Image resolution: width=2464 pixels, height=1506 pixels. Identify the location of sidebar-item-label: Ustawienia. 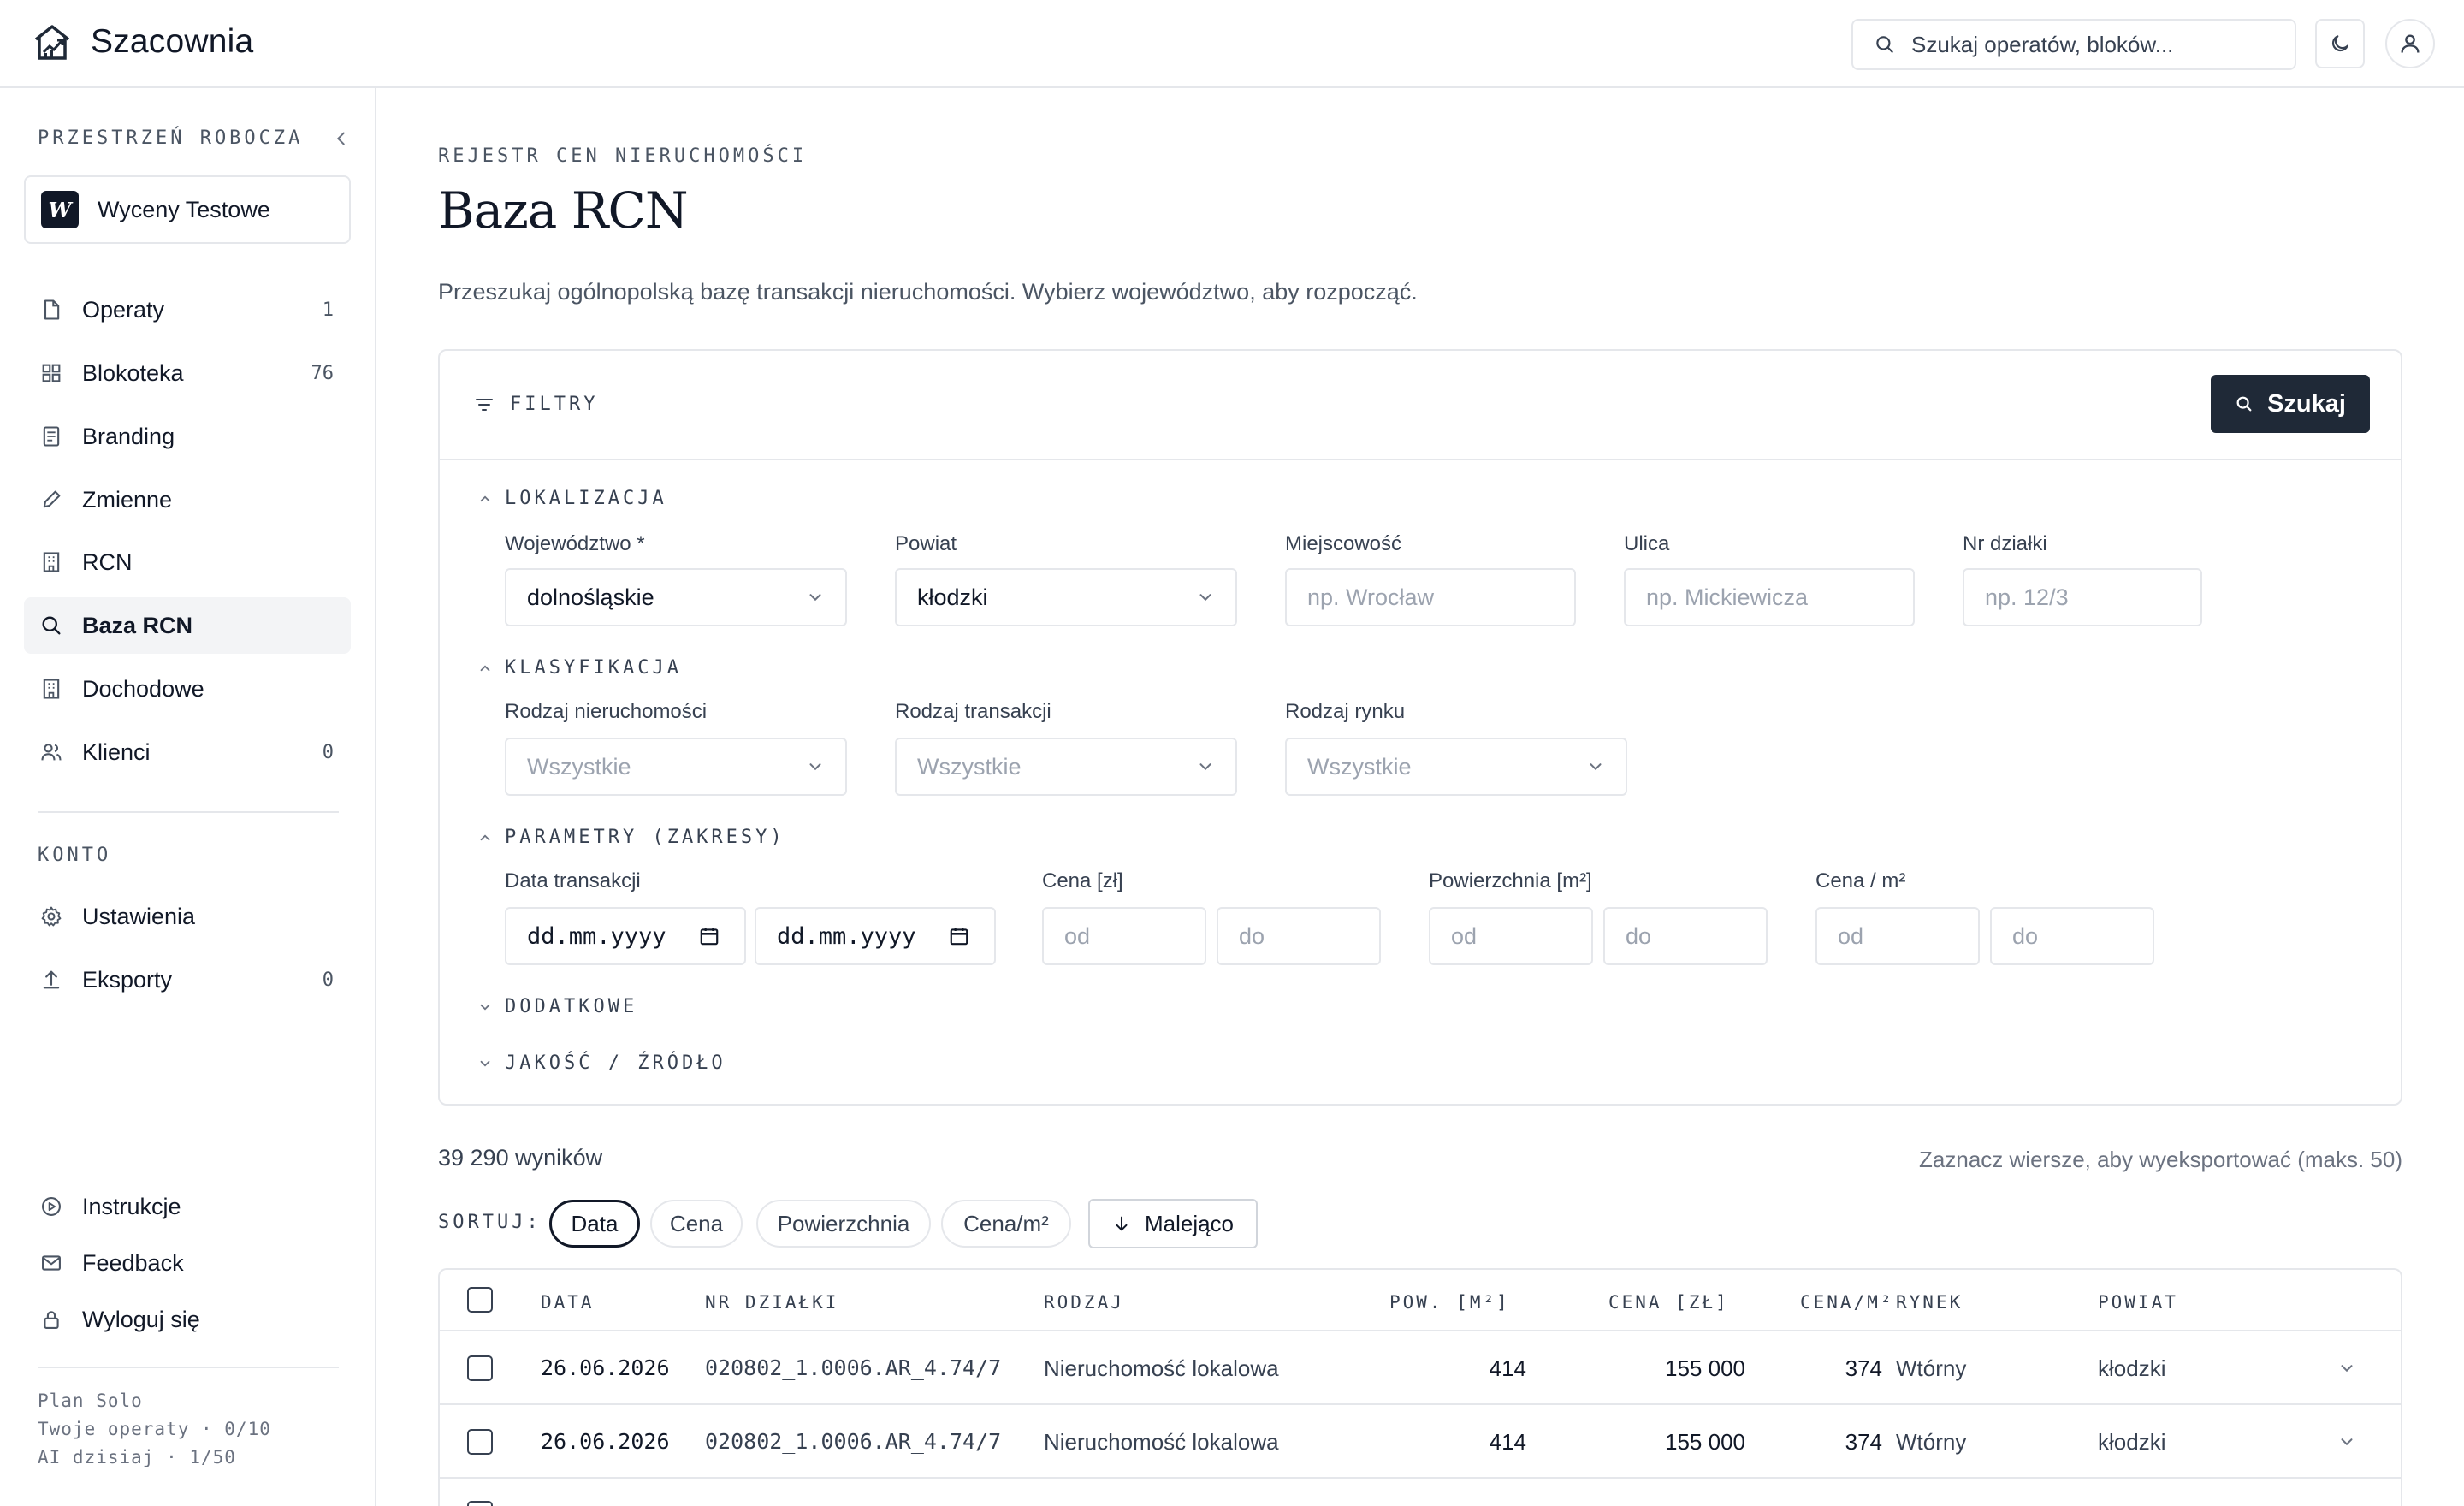
(139, 916).